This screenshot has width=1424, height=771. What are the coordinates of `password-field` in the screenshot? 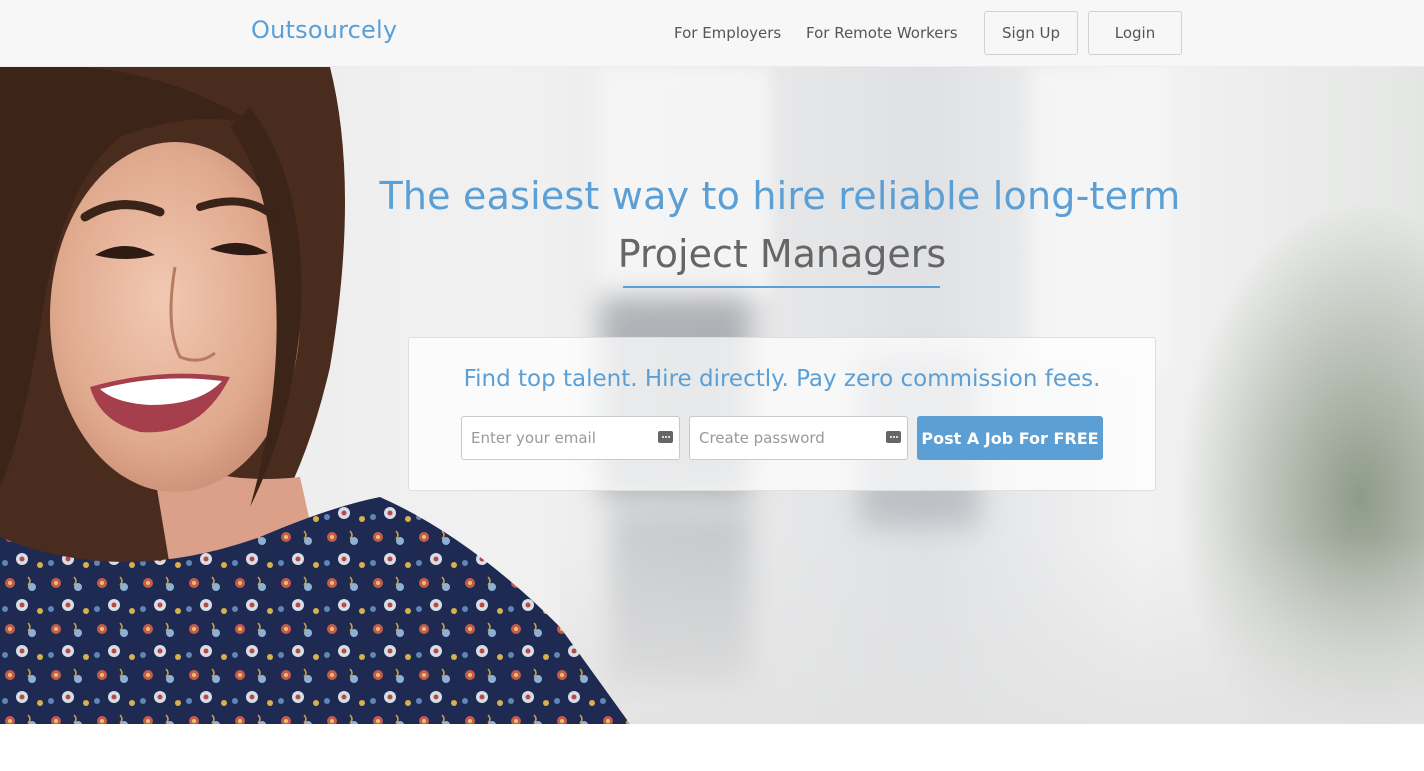 It's located at (798, 438).